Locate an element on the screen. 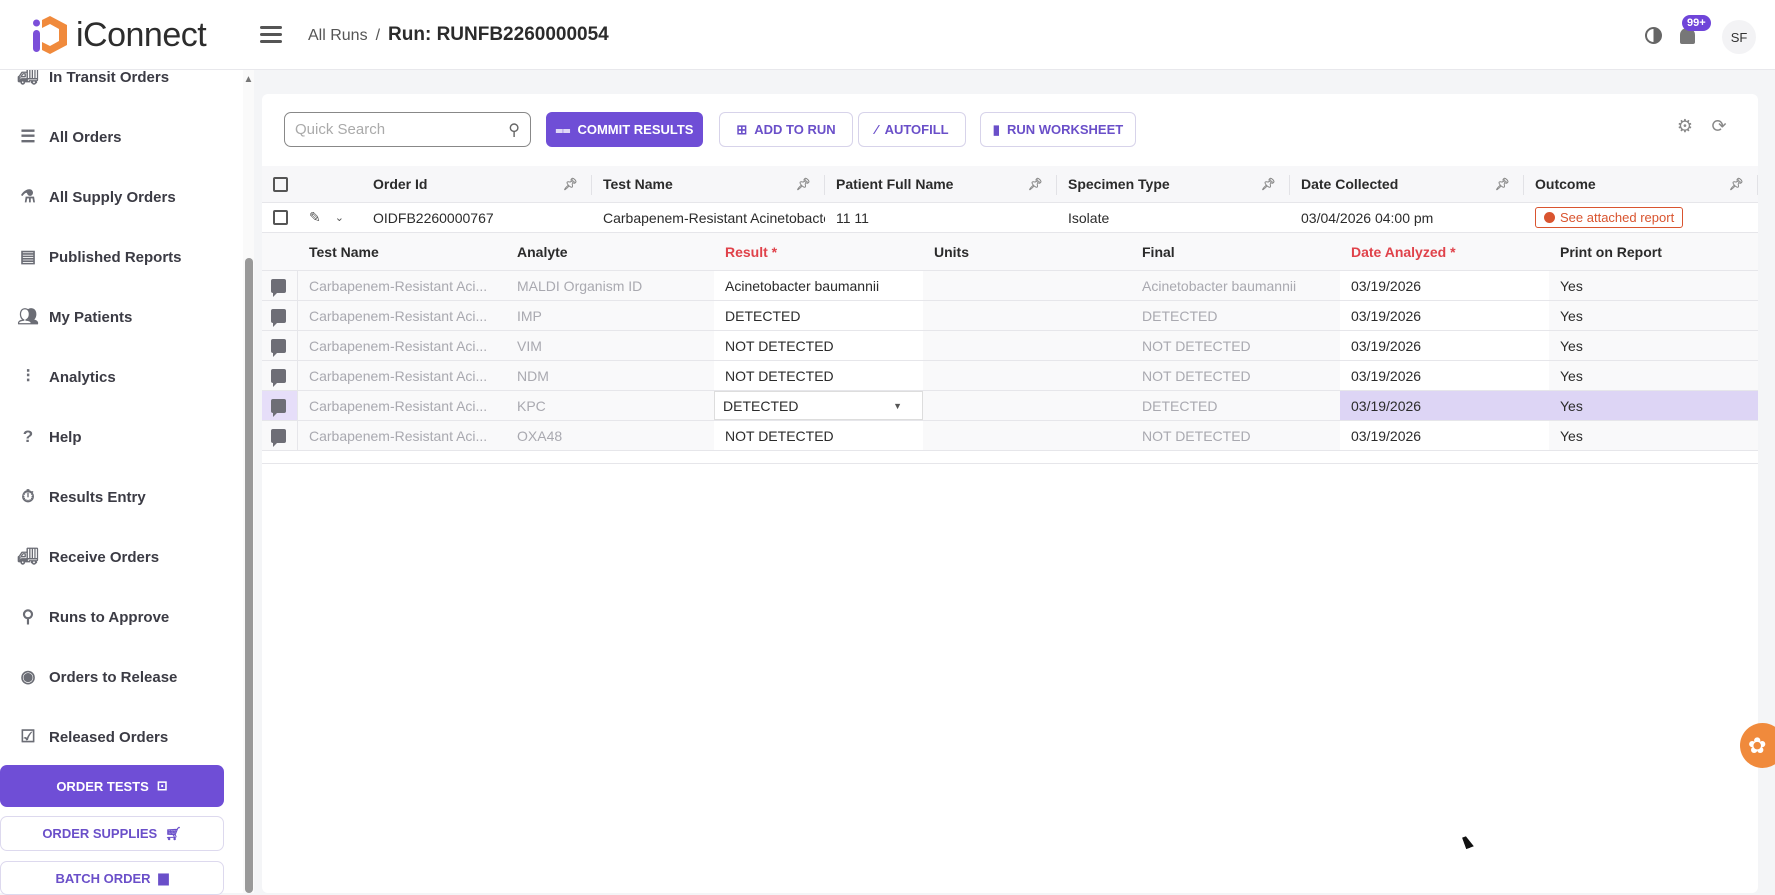 The height and width of the screenshot is (895, 1775). settings-icon: ⚙ is located at coordinates (1685, 126).